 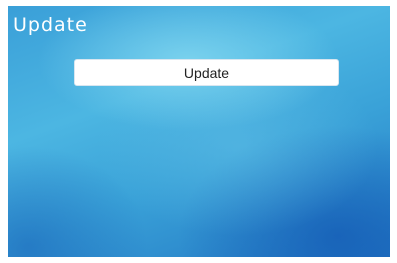 What do you see at coordinates (50, 25) in the screenshot?
I see `page-title: Update` at bounding box center [50, 25].